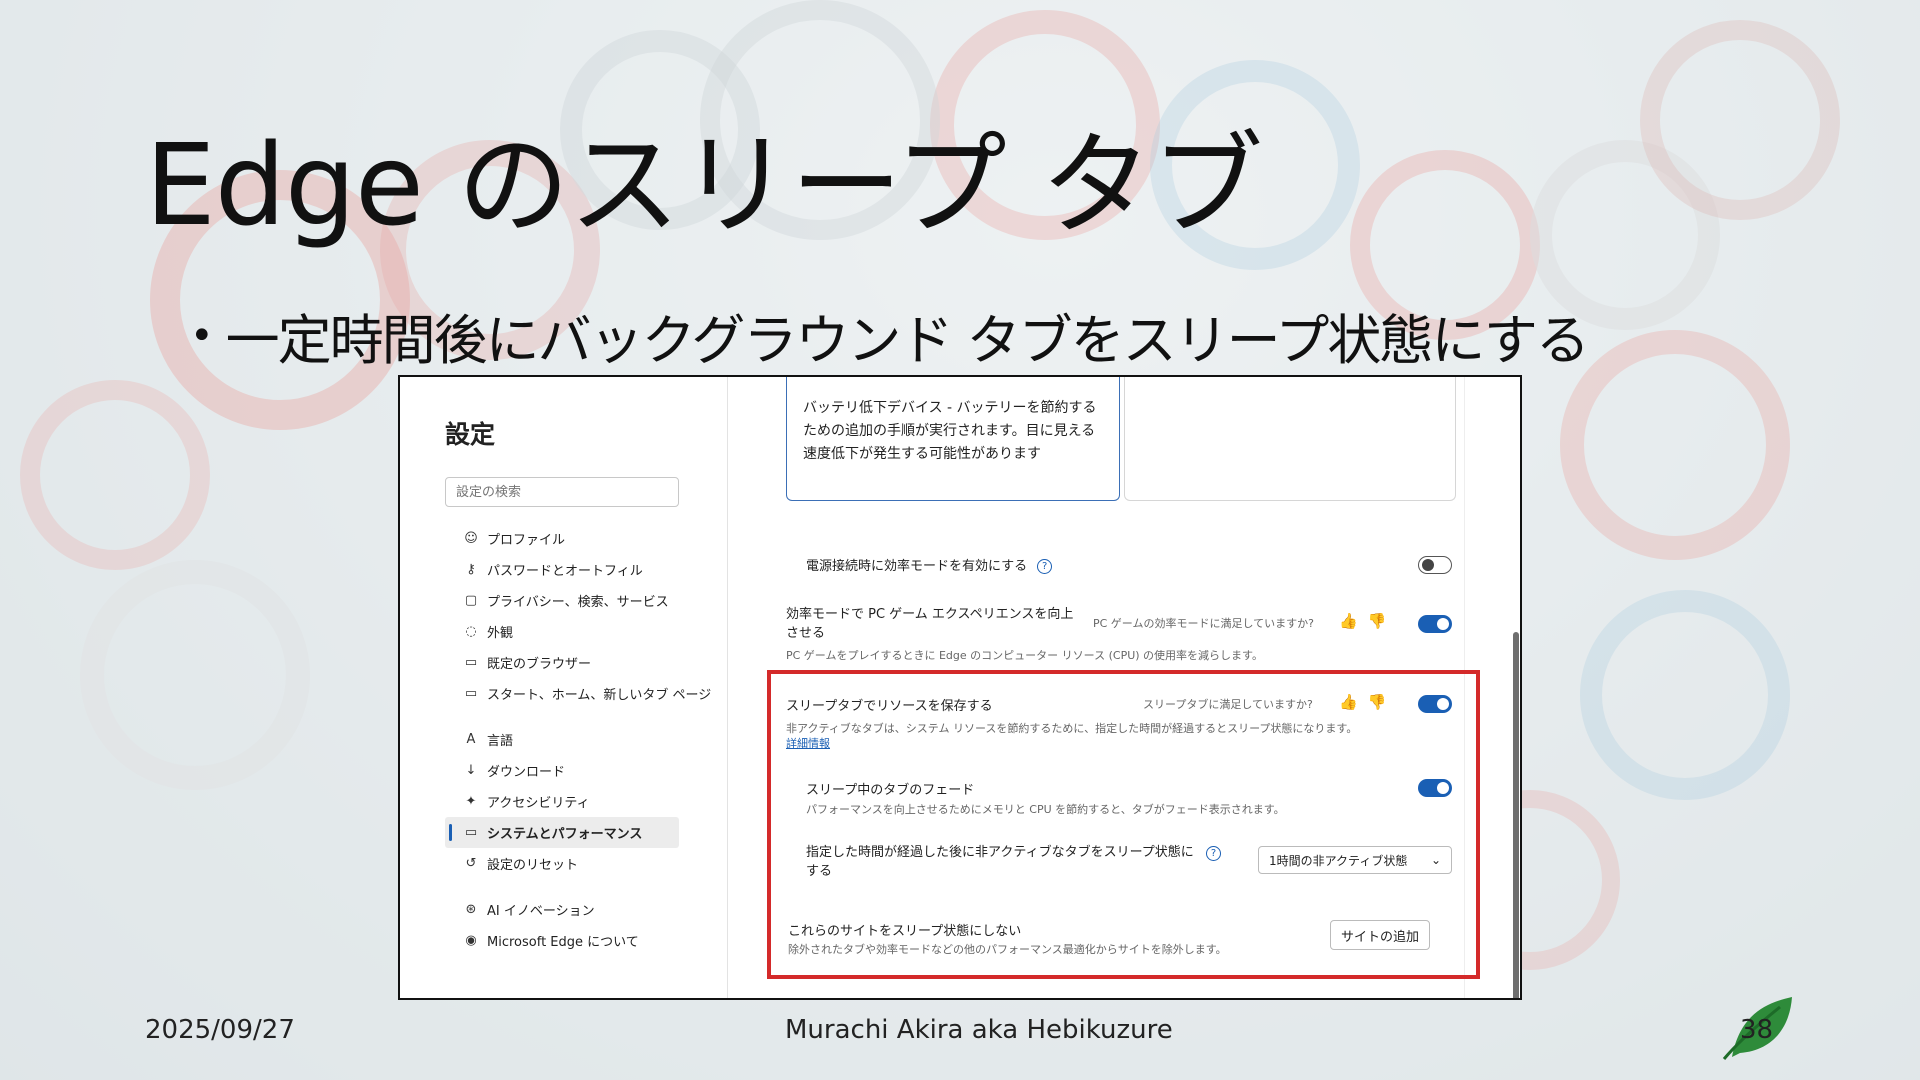 Image resolution: width=1920 pixels, height=1080 pixels. What do you see at coordinates (585, 662) in the screenshot?
I see `sidebar-item-default-browser: ▭ 既定のブラウザー` at bounding box center [585, 662].